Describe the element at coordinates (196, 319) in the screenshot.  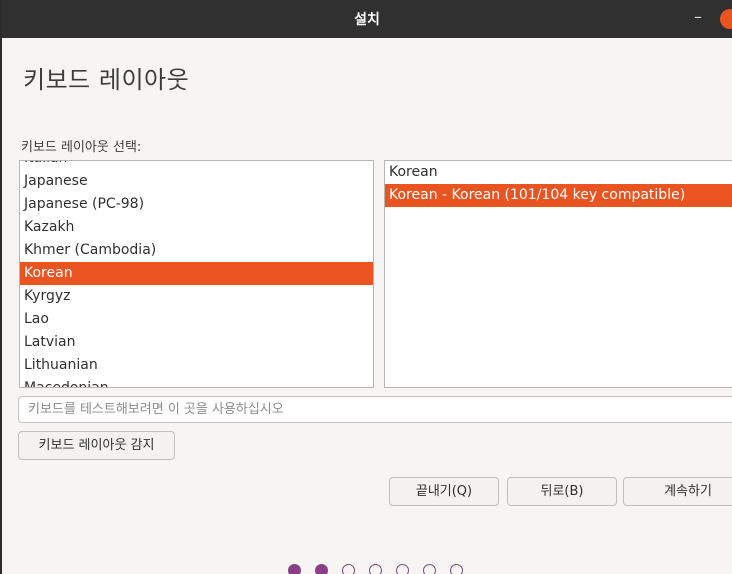
I see `language-list-item: Lao` at that location.